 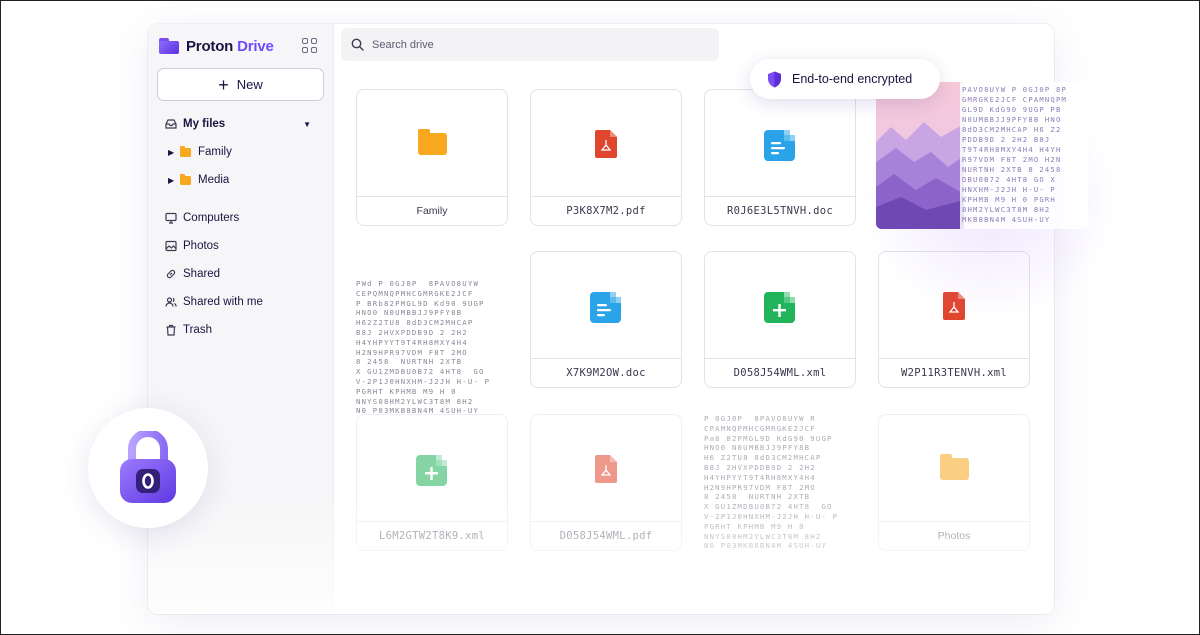 What do you see at coordinates (245, 124) in the screenshot?
I see `sidebar-item-my-files: My files ▼` at bounding box center [245, 124].